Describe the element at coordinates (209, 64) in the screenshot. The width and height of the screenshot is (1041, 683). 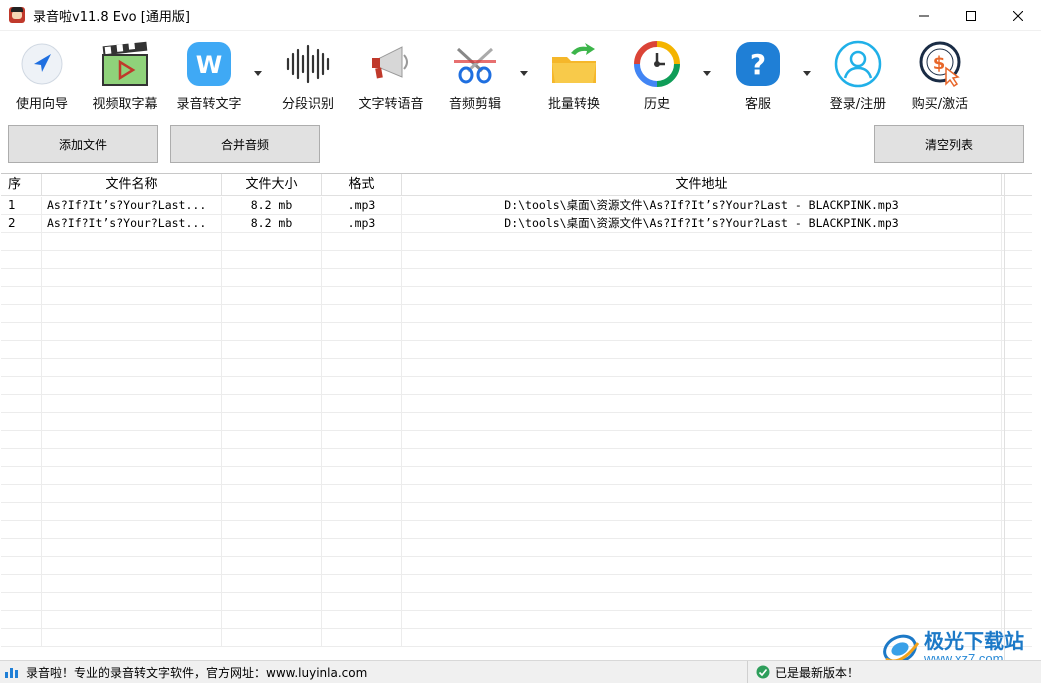
I see `w-logo-icon: W` at that location.